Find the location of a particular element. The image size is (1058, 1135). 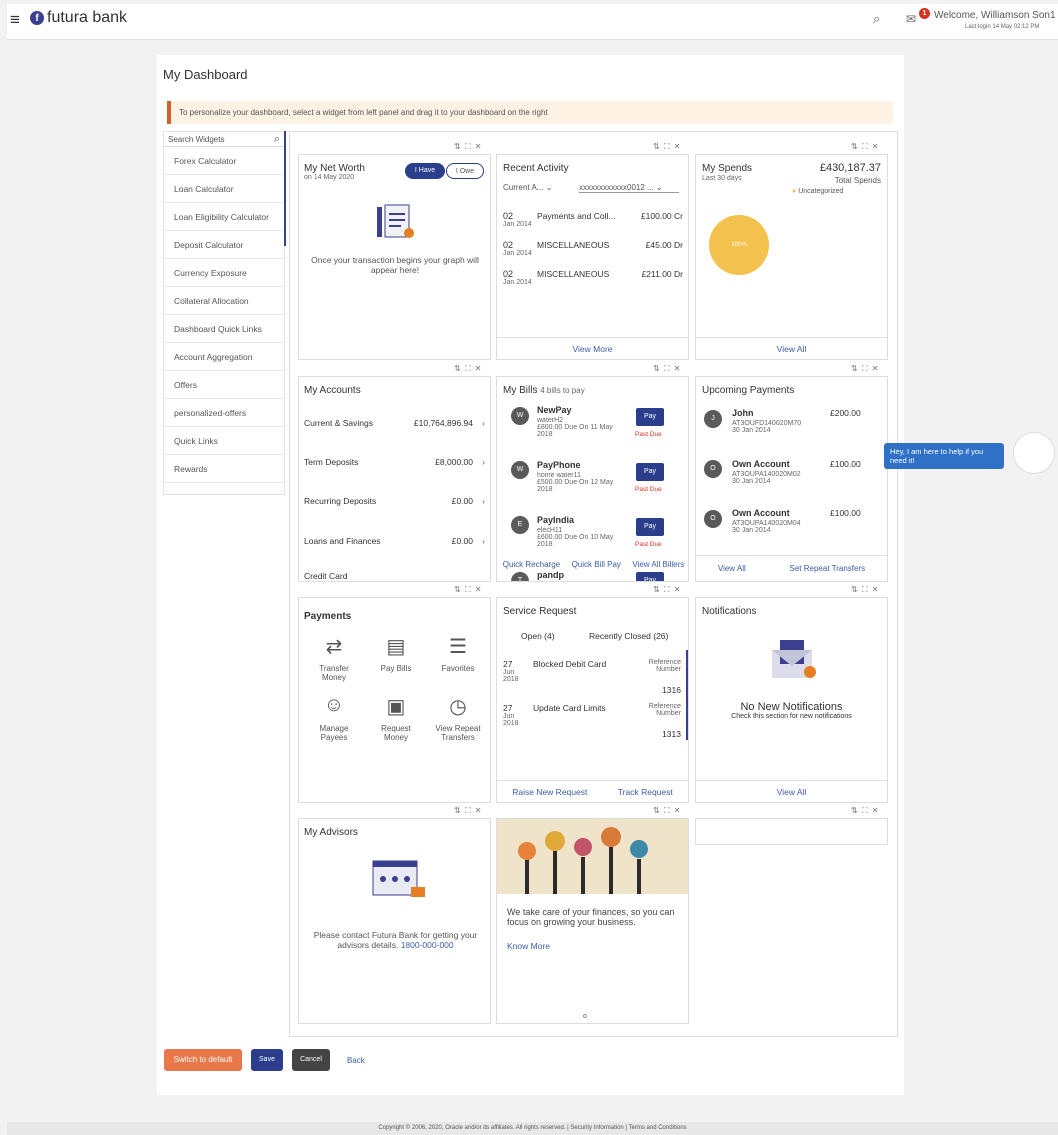

account-row: Recurring Deposits £0.00 › is located at coordinates (395, 501).